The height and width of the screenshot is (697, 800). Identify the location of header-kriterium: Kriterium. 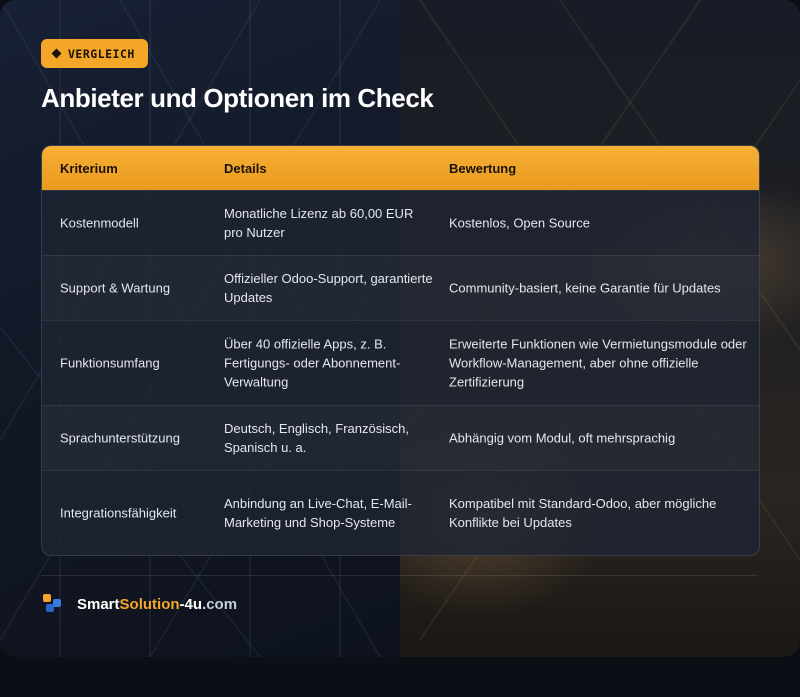
(89, 168).